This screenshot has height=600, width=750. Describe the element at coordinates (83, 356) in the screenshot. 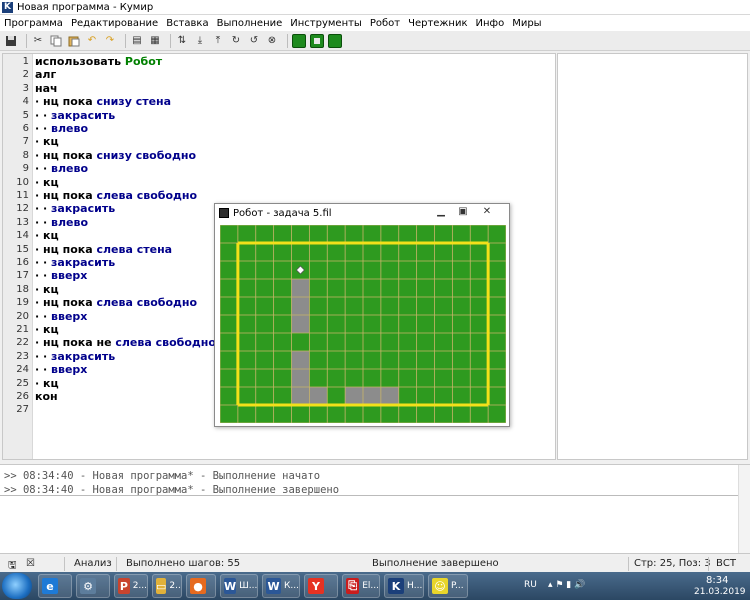

I see `command-token: закрасить` at that location.